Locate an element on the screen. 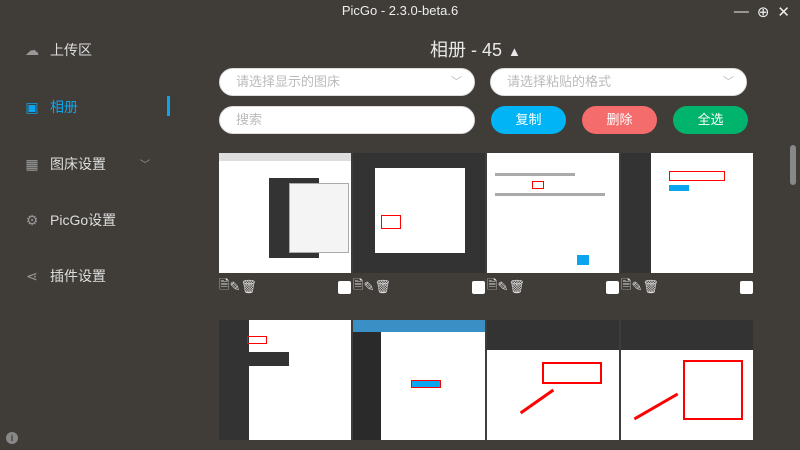 This screenshot has width=800, height=450. sidebar-item-label: 相册 is located at coordinates (64, 107).